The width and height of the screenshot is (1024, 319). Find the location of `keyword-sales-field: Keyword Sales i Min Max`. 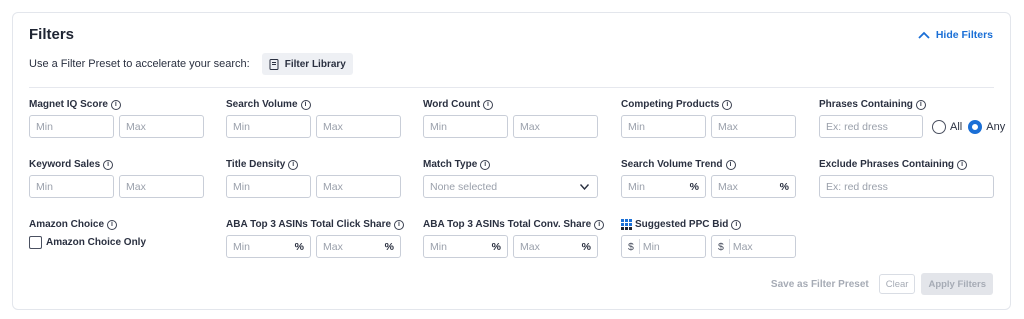

keyword-sales-field: Keyword Sales i Min Max is located at coordinates (116, 178).